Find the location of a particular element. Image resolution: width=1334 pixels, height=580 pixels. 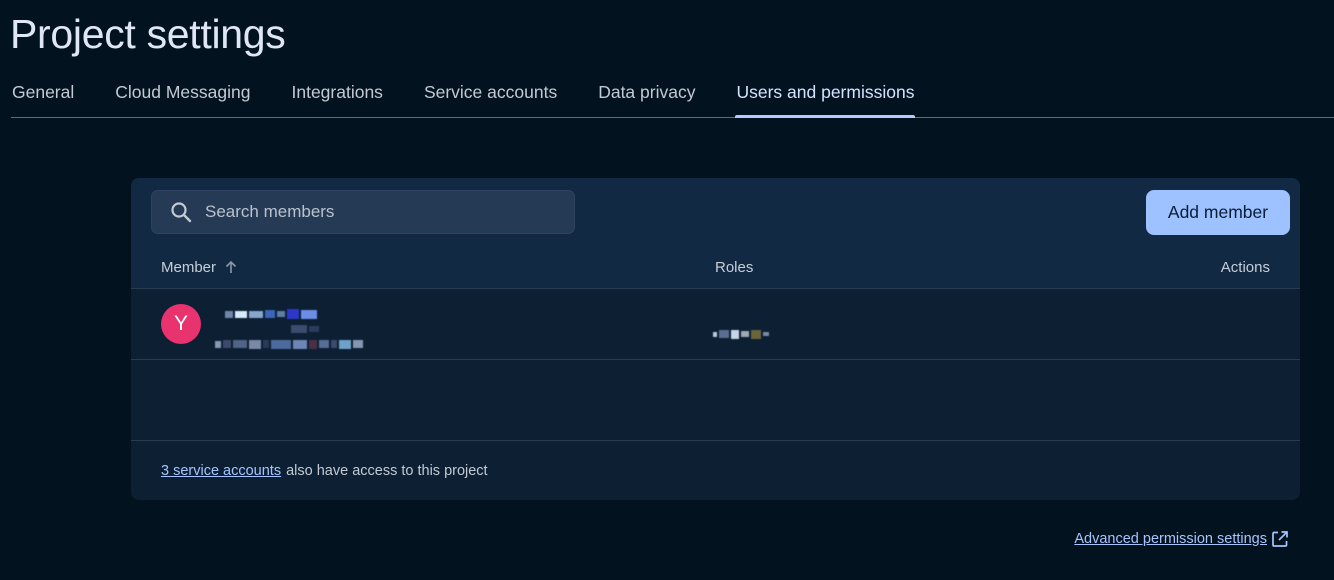

column-header-member: Member is located at coordinates (199, 267).